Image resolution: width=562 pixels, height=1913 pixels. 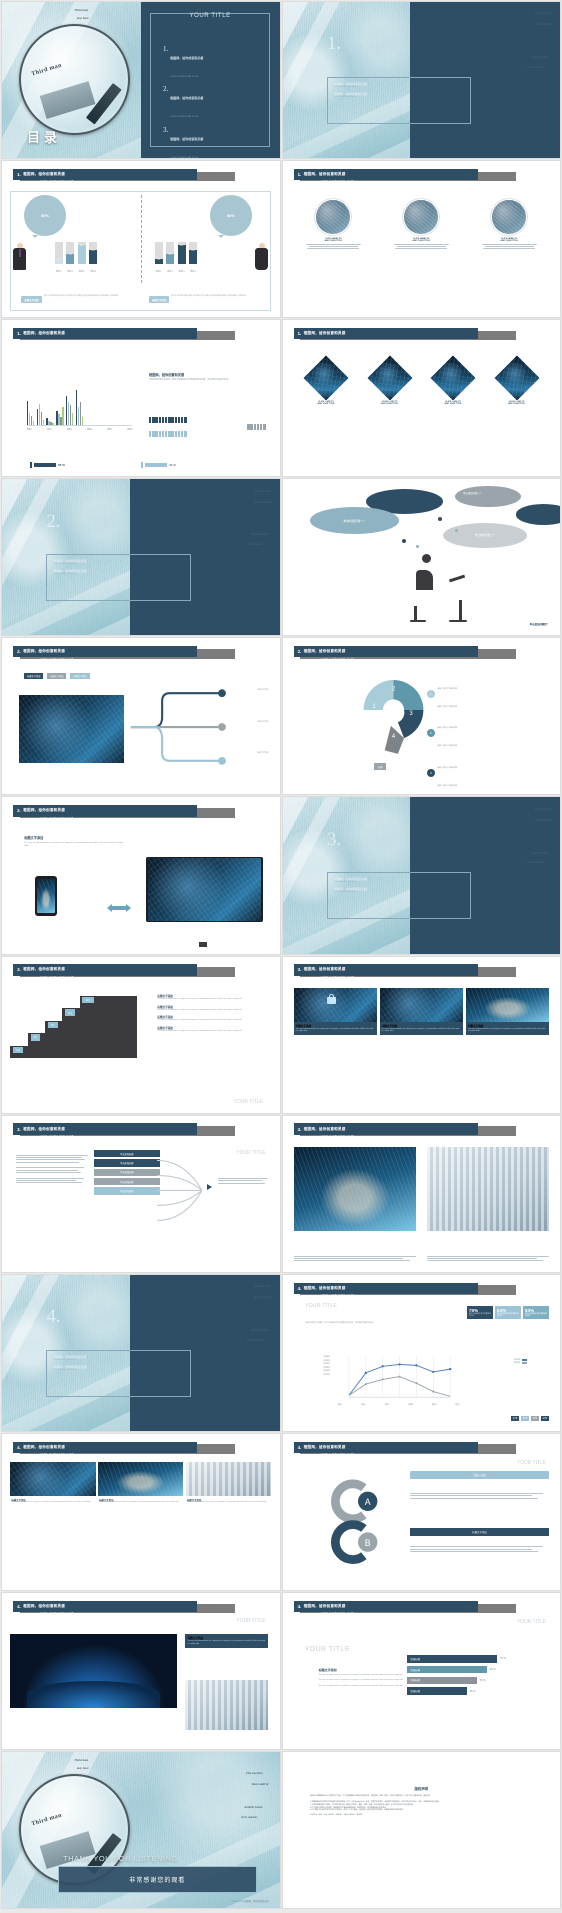 What do you see at coordinates (421, 1193) in the screenshot?
I see `slide-two-wide-photos: 3. 框图网，给你创意和灵感 YOUR TITLE/YOUR TITLE` at bounding box center [421, 1193].